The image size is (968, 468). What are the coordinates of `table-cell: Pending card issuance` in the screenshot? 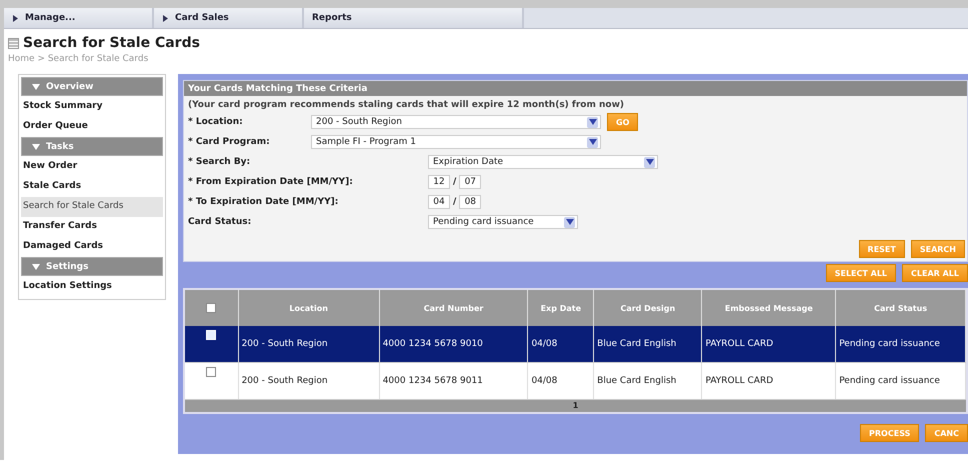 It's located at (901, 344).